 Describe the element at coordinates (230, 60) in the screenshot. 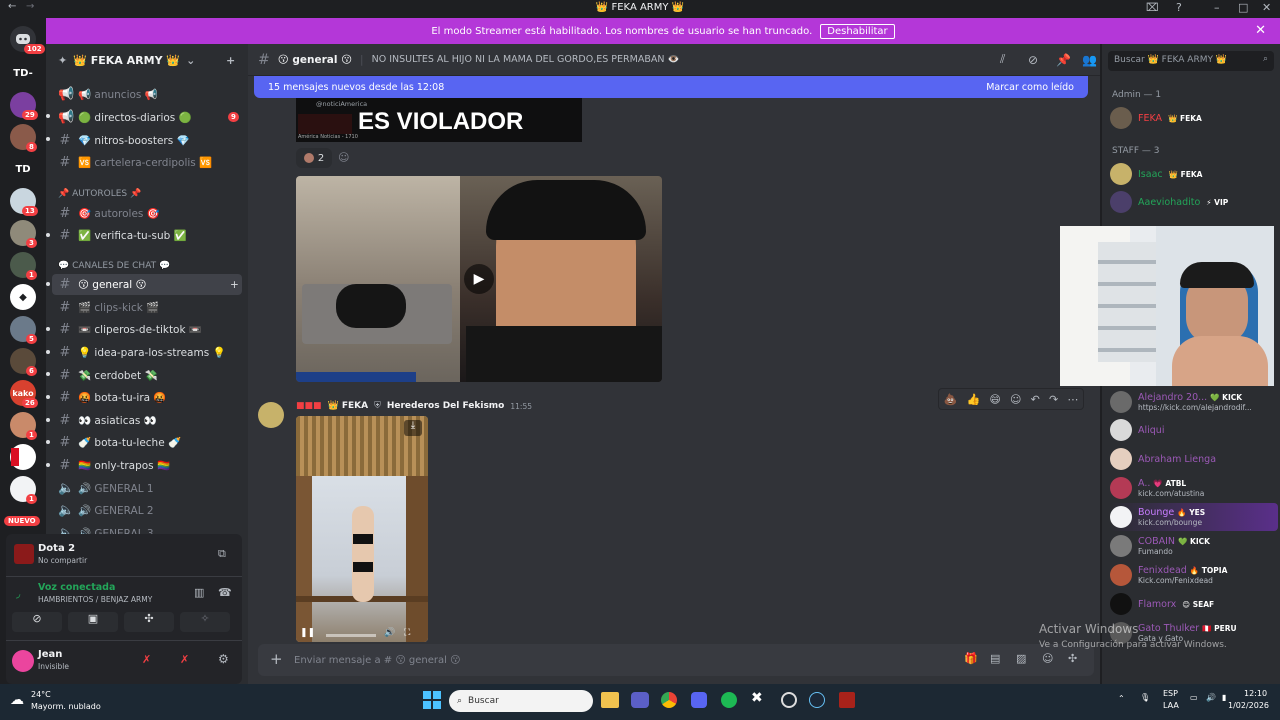

I see `invite-user-icon: +` at that location.